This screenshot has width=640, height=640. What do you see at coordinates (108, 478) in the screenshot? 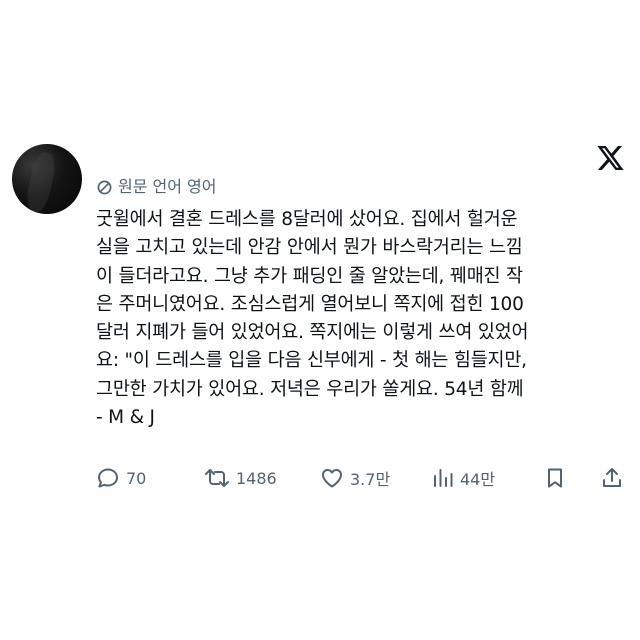
I see `reply-icon` at bounding box center [108, 478].